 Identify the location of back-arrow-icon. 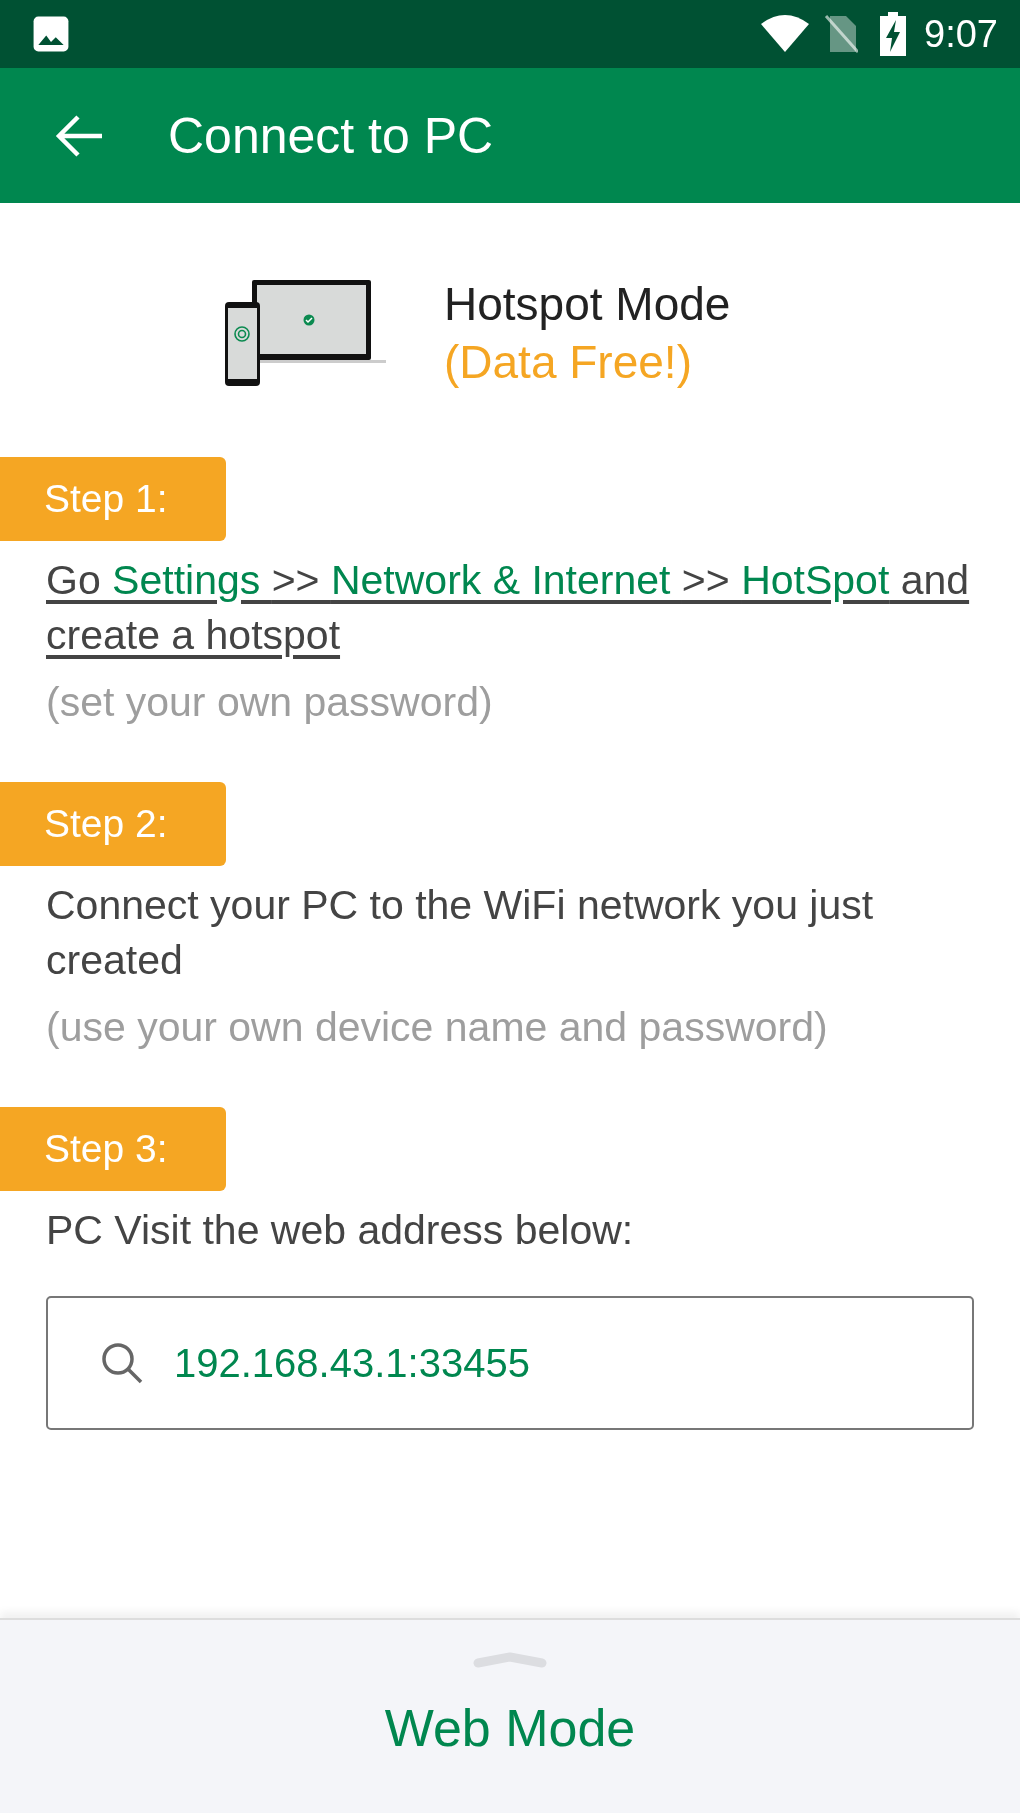
(79, 135).